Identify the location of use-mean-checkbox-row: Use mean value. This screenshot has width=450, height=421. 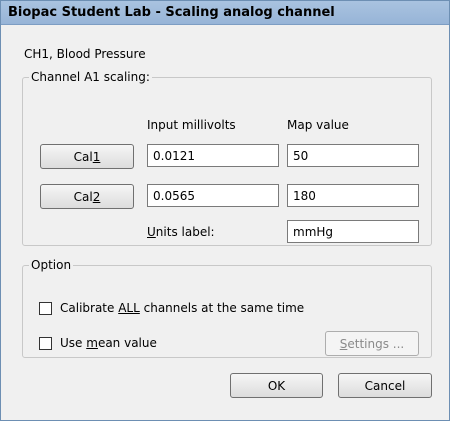
(98, 343).